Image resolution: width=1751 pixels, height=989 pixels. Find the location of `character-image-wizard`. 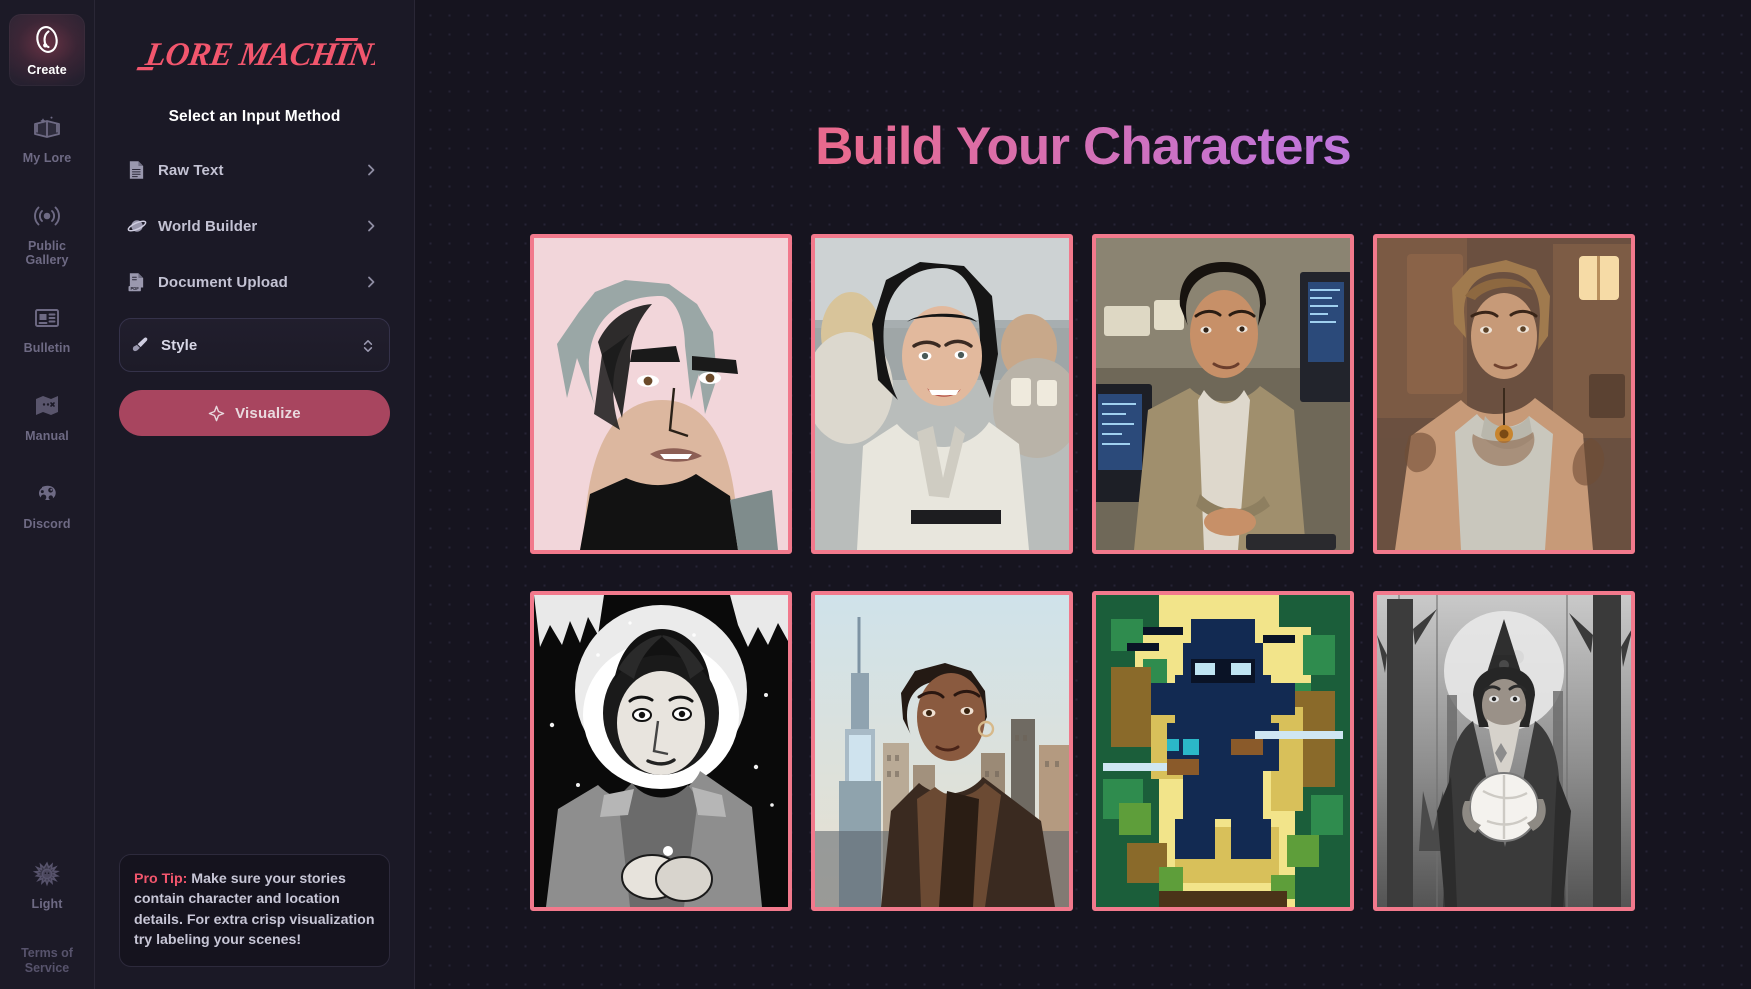

character-image-wizard is located at coordinates (1504, 751).